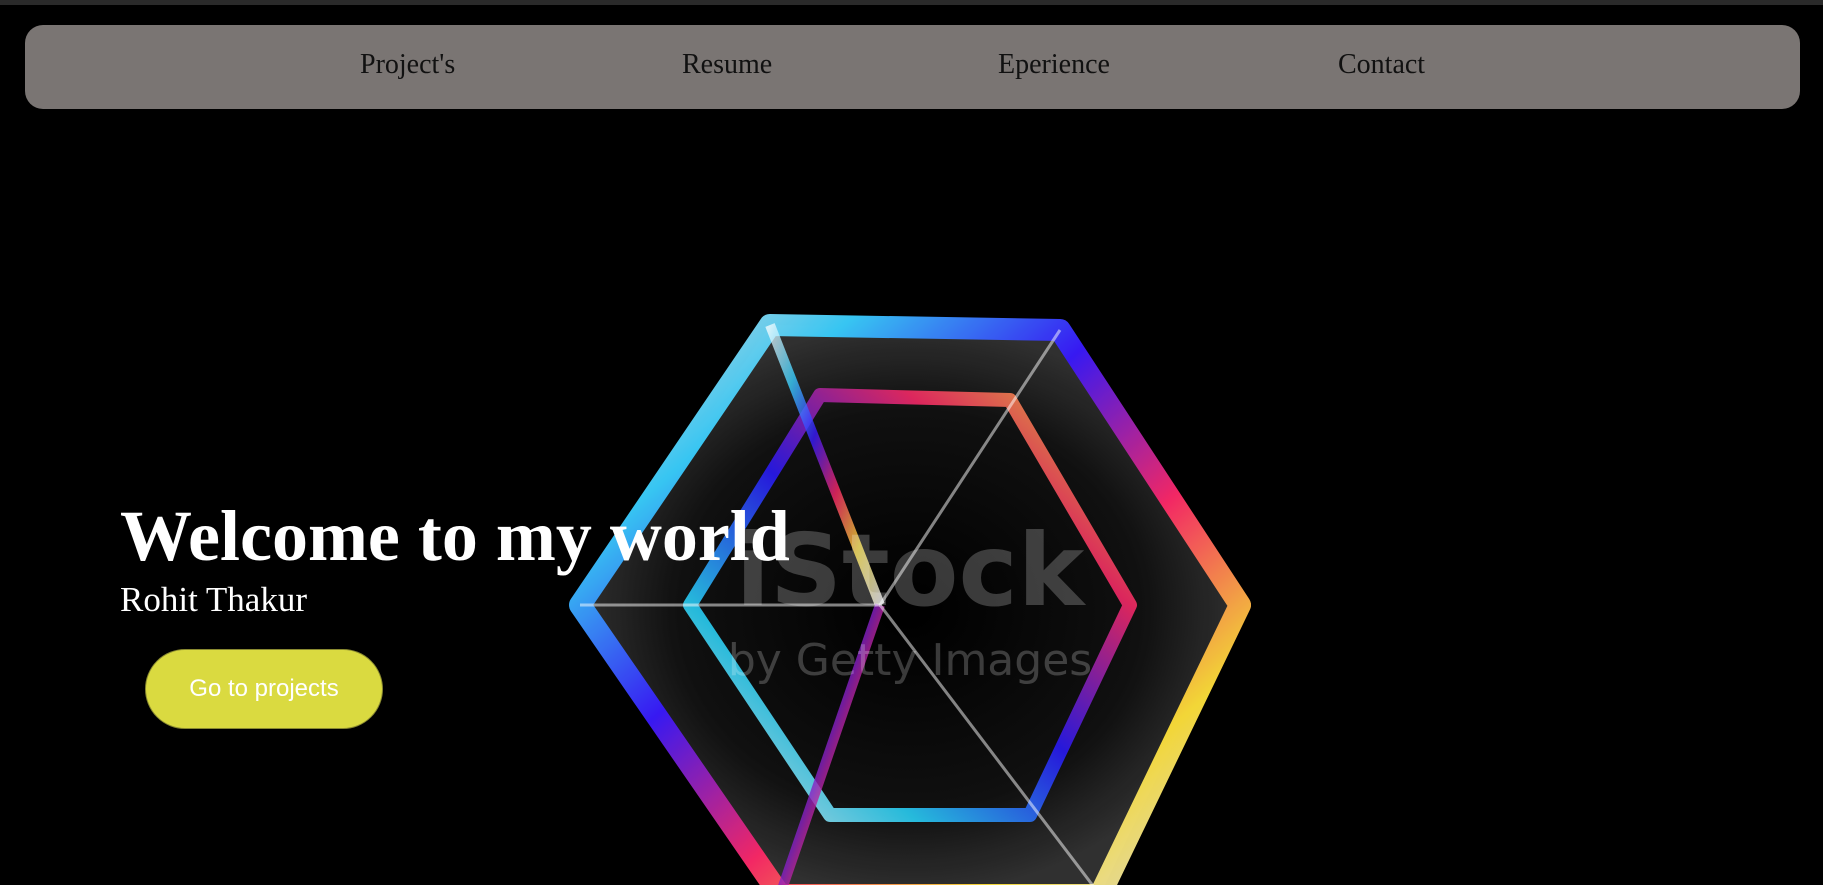 The image size is (1823, 885). I want to click on hero-subtitle: Rohit Thakur, so click(213, 599).